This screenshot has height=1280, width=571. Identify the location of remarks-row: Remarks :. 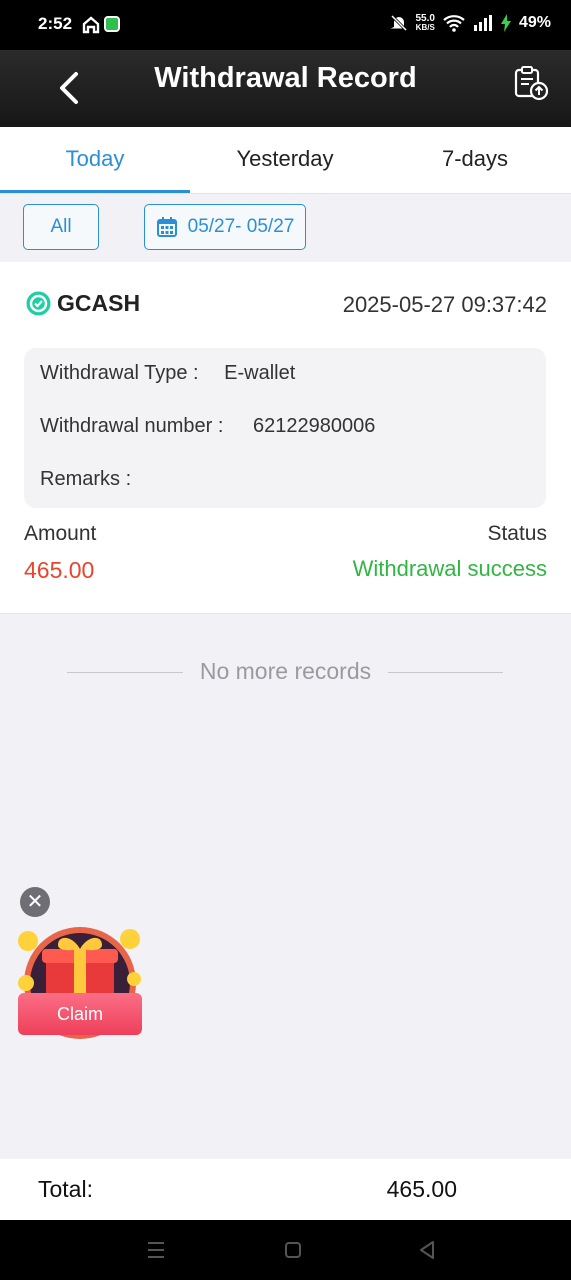
(98, 479).